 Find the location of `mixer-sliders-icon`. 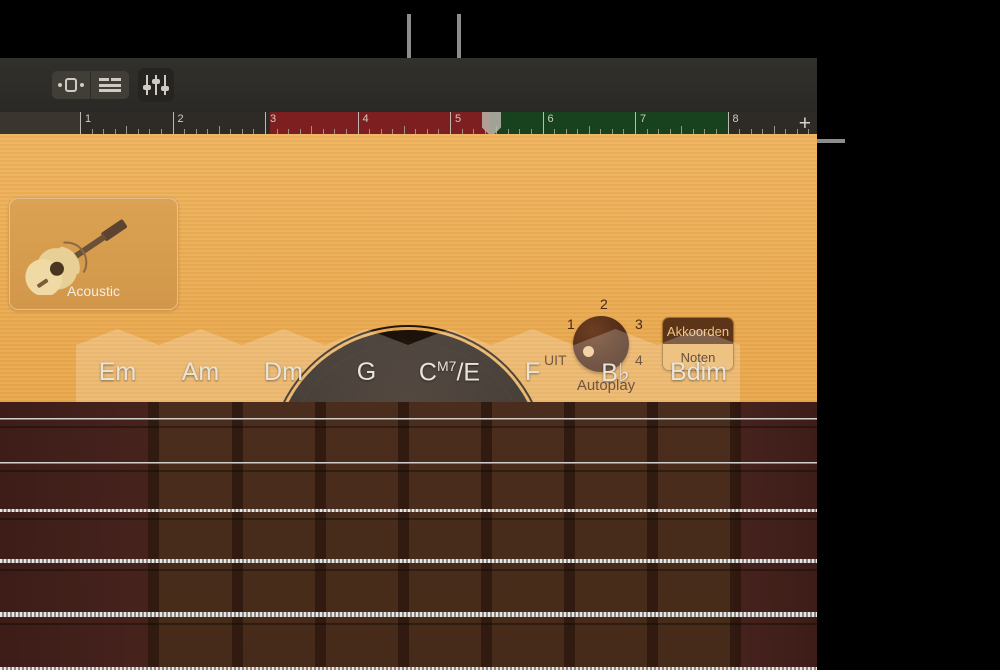

mixer-sliders-icon is located at coordinates (156, 85).